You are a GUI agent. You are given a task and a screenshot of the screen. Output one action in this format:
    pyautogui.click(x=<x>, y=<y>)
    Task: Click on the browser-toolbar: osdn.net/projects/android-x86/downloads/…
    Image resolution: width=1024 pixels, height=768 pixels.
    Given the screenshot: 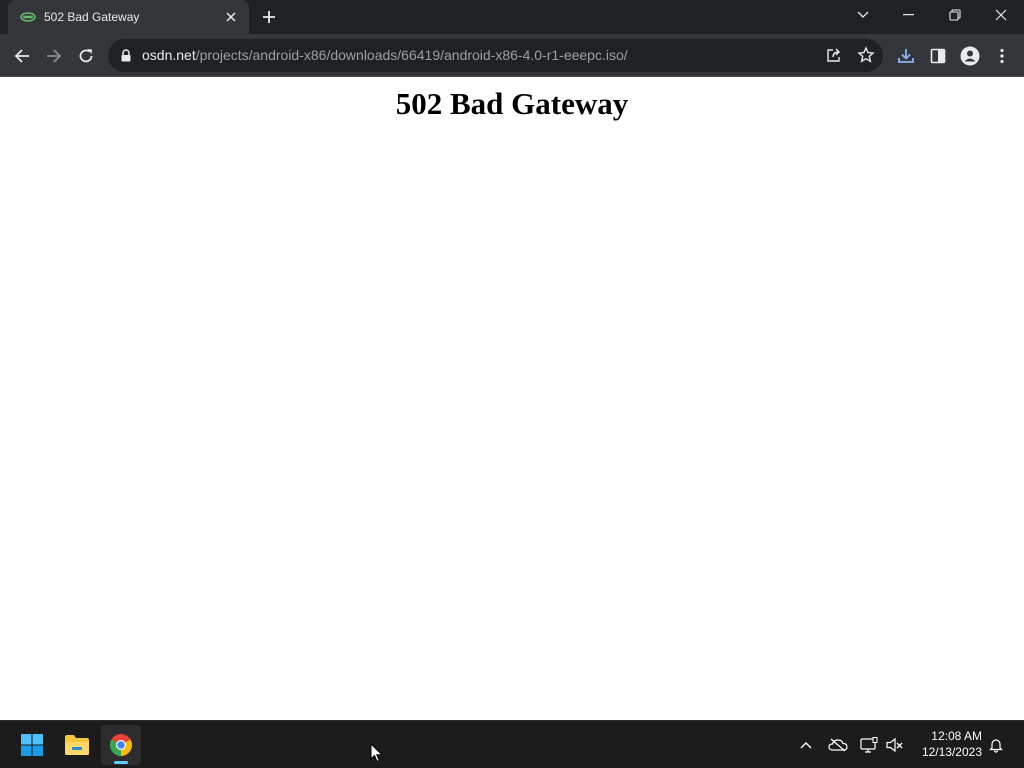 What is the action you would take?
    pyautogui.click(x=512, y=55)
    